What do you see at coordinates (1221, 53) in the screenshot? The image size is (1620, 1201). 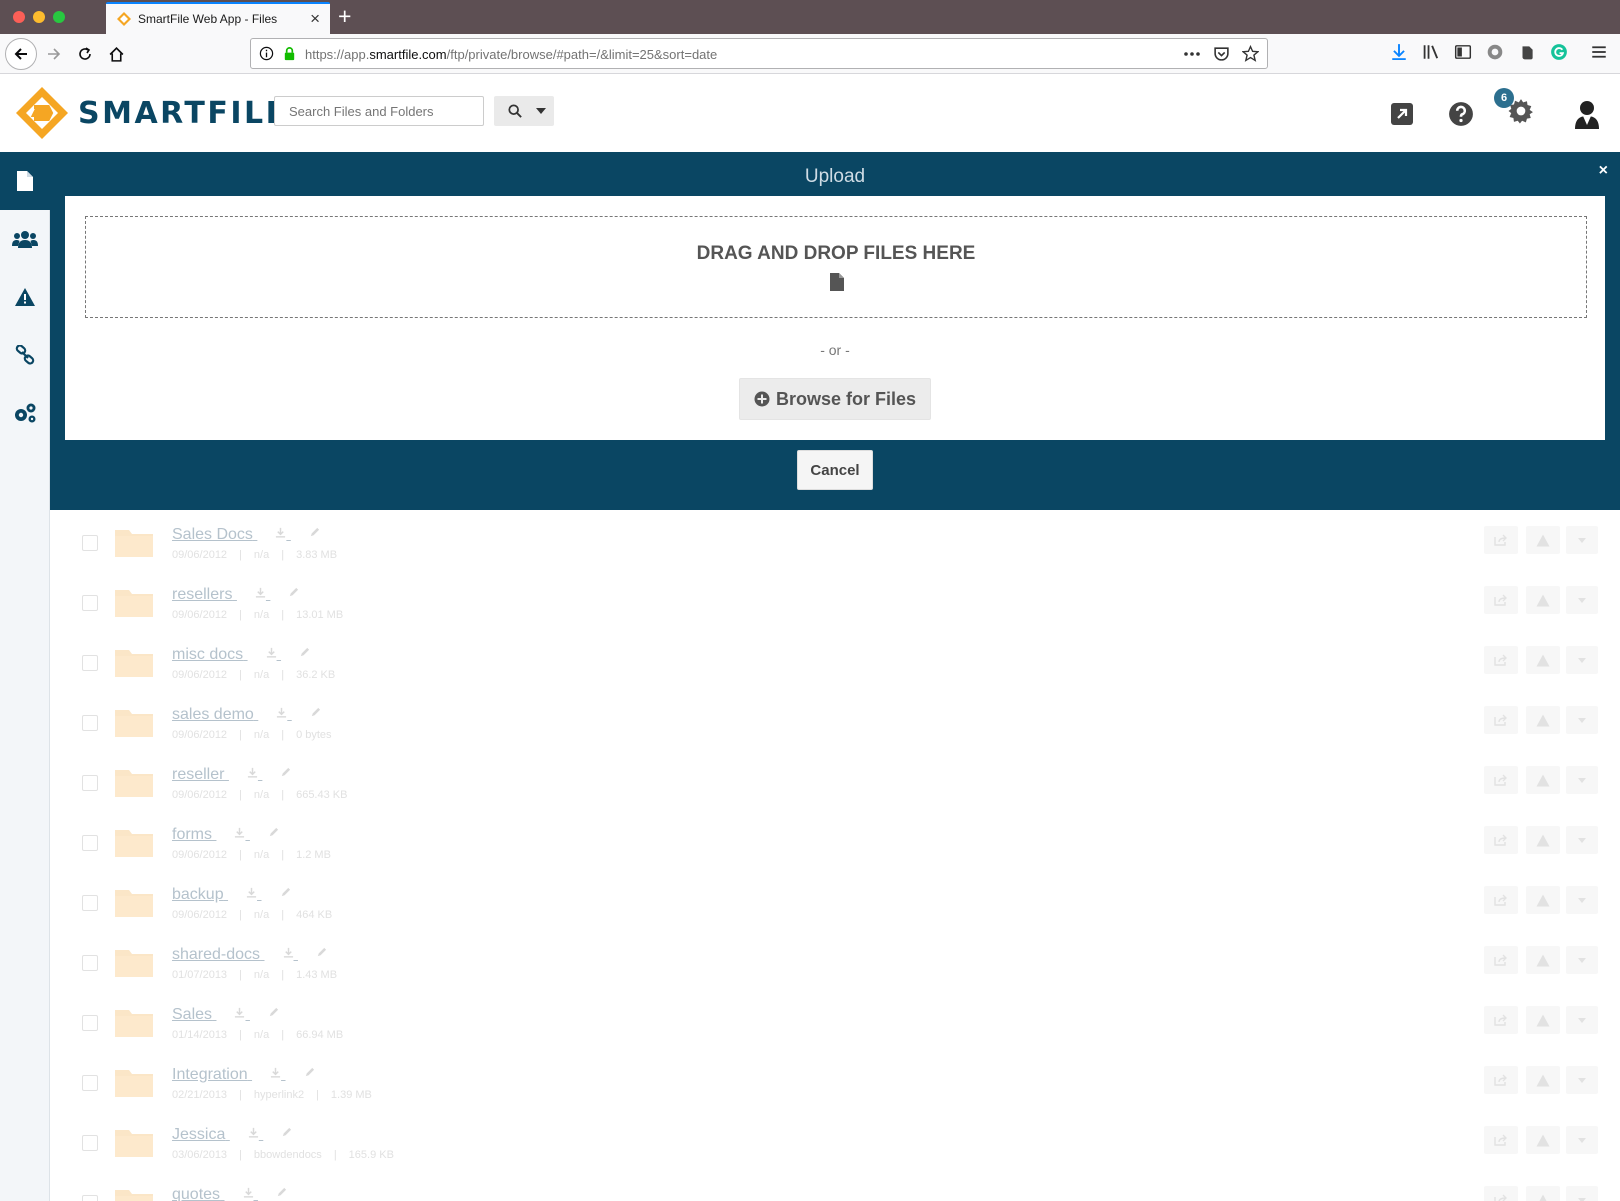 I see `pocket-icon` at bounding box center [1221, 53].